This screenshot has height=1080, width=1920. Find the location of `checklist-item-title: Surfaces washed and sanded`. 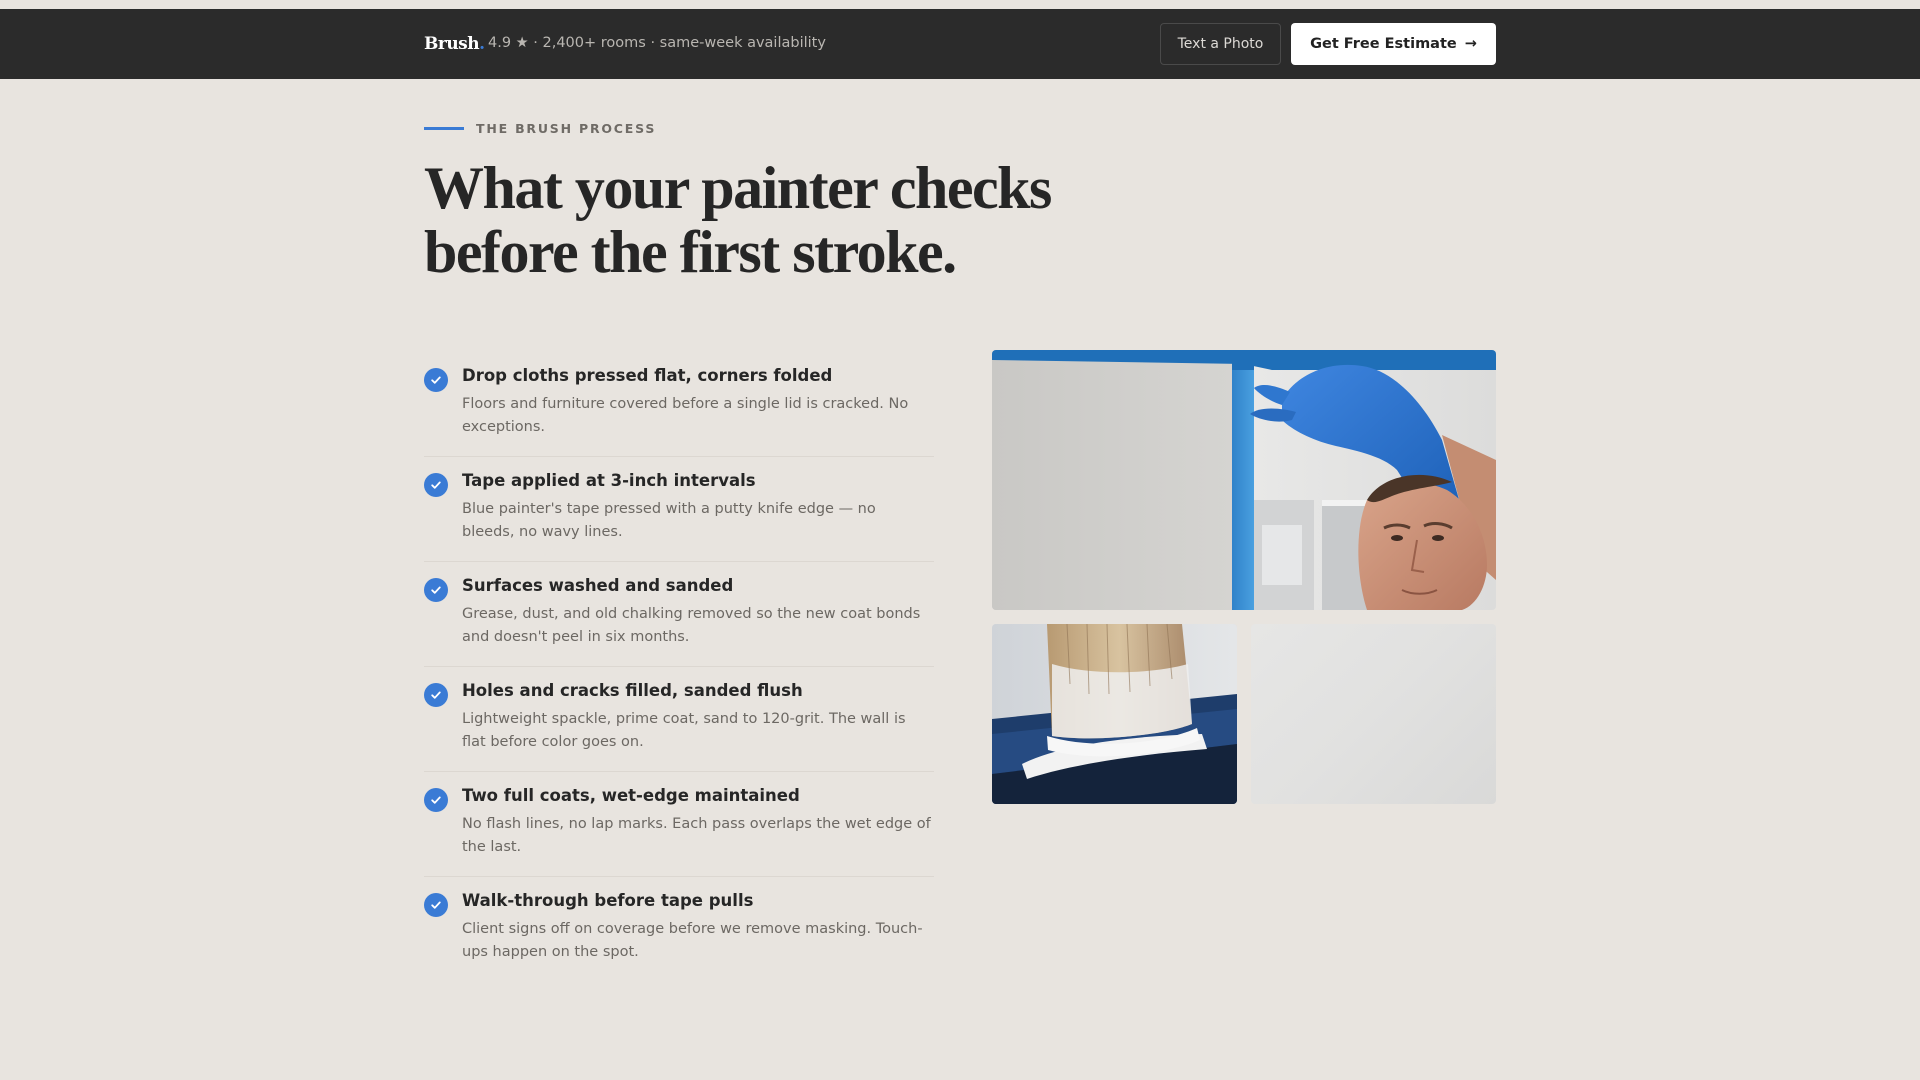

checklist-item-title: Surfaces washed and sanded is located at coordinates (598, 585).